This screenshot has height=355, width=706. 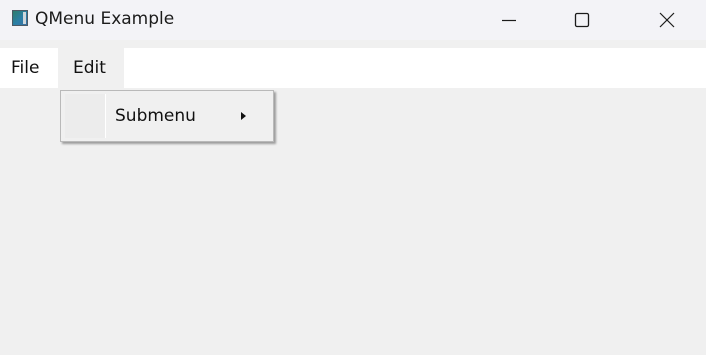 I want to click on maximize-button, so click(x=582, y=20).